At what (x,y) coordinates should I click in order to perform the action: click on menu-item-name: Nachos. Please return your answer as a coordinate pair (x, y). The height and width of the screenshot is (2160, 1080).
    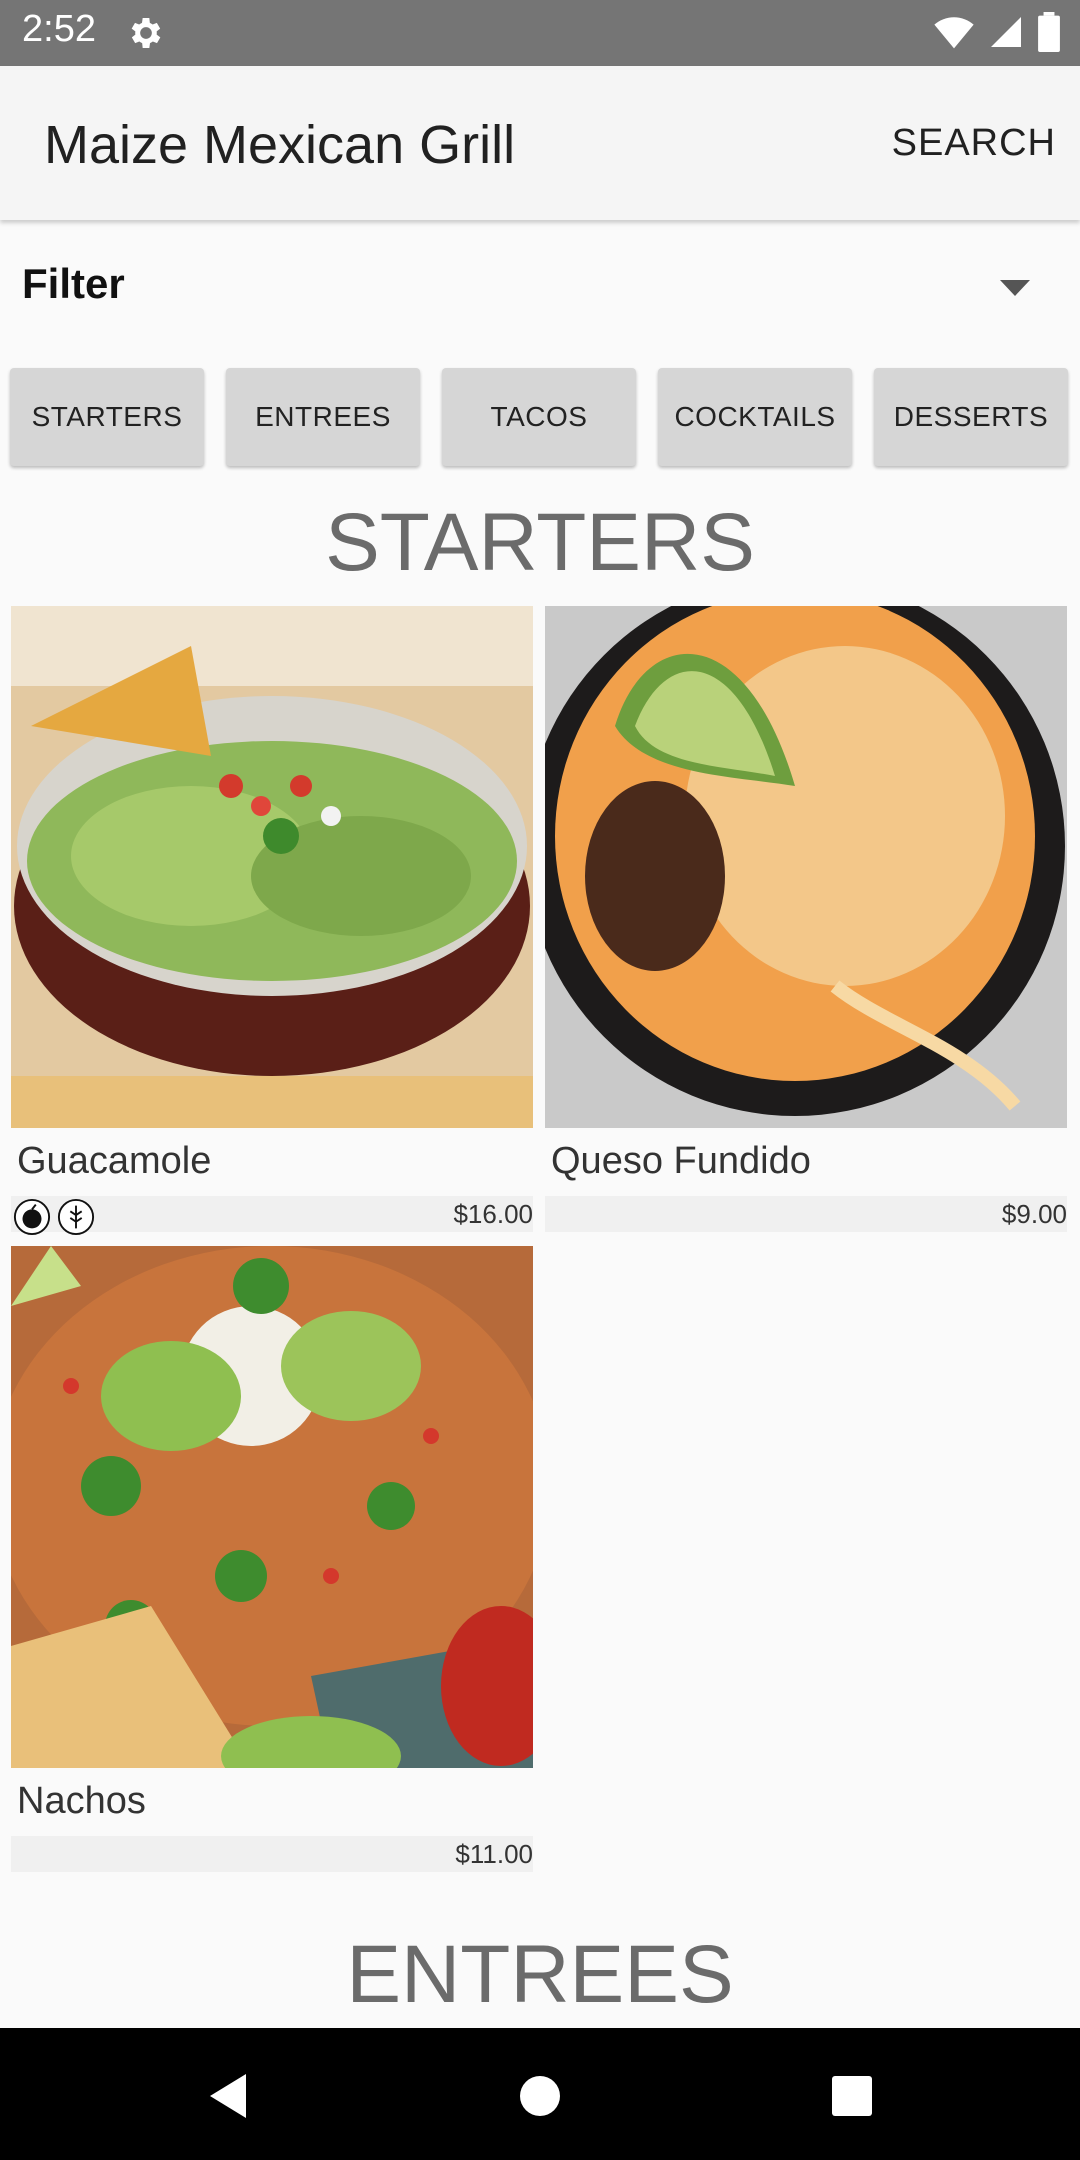
    Looking at the image, I should click on (81, 1801).